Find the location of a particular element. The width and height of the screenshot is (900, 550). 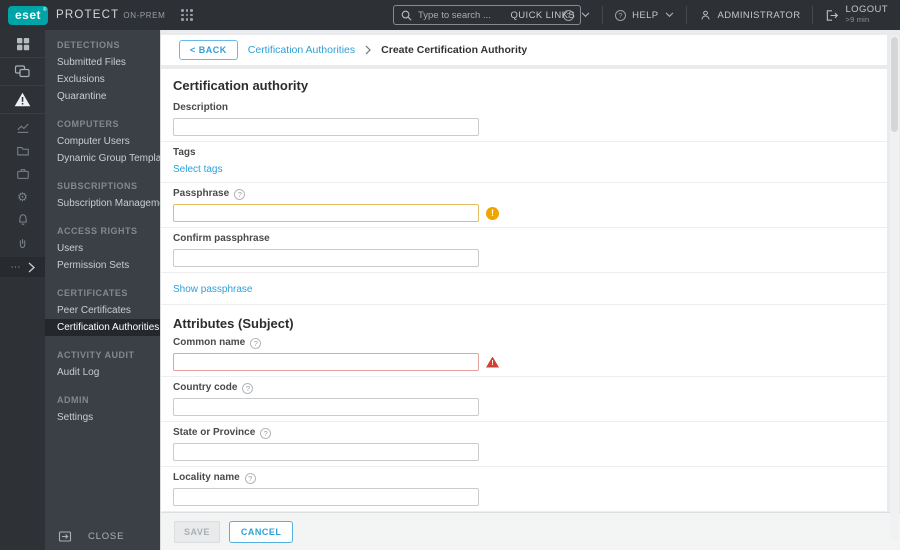

nav-computers is located at coordinates (22, 72).